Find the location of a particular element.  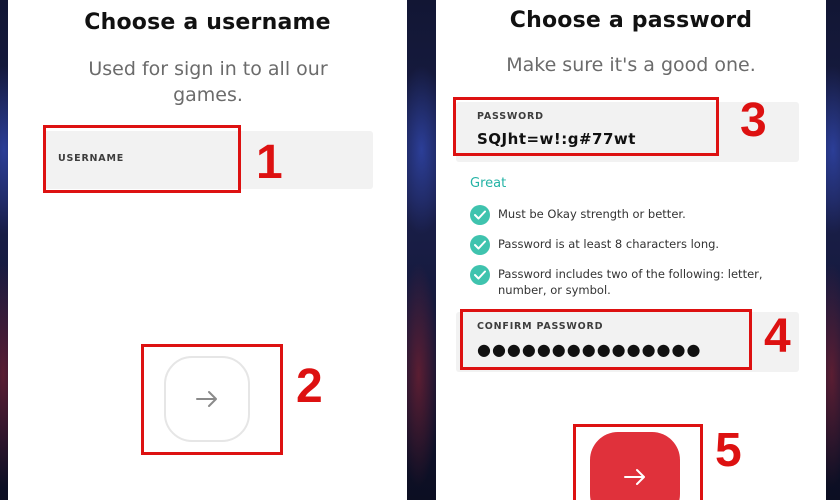

callout-number: 2 is located at coordinates (309, 386).